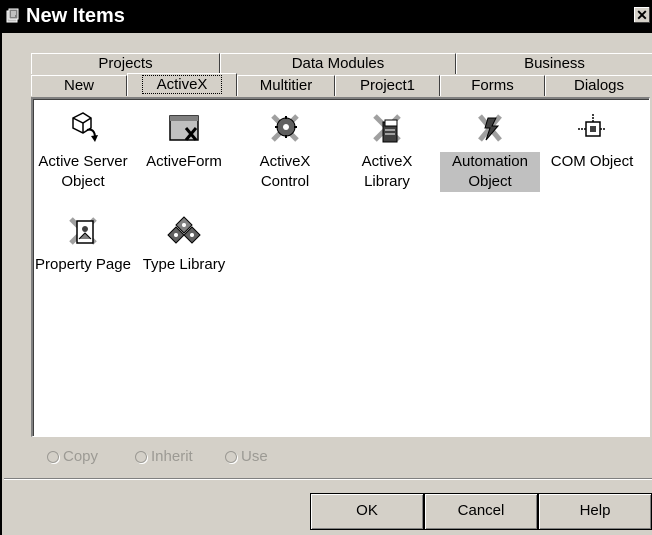  What do you see at coordinates (592, 155) in the screenshot?
I see `item-com-object: COM Object` at bounding box center [592, 155].